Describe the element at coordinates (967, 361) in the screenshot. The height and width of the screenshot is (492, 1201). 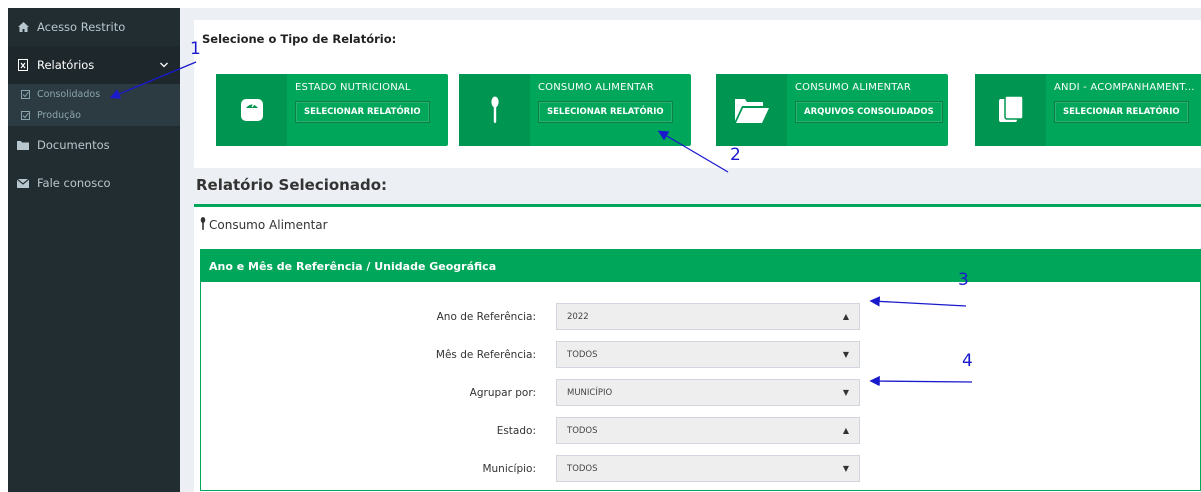
I see `annotation-label-4: 4` at that location.